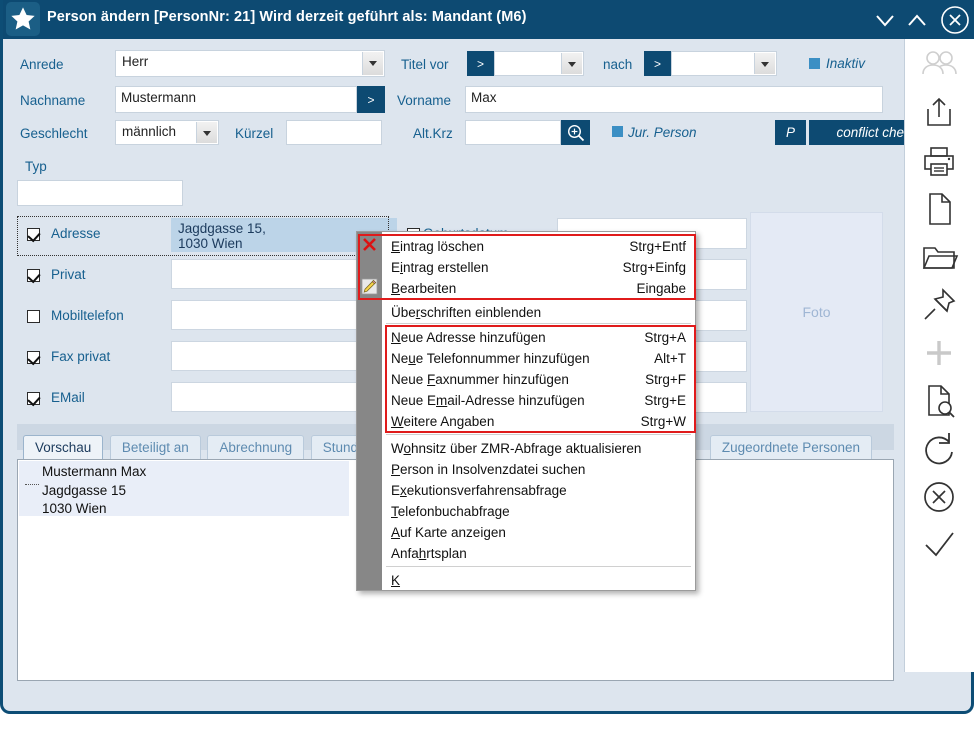 The image size is (974, 735). I want to click on mobiltelefon-label: Mobiltelefon, so click(87, 315).